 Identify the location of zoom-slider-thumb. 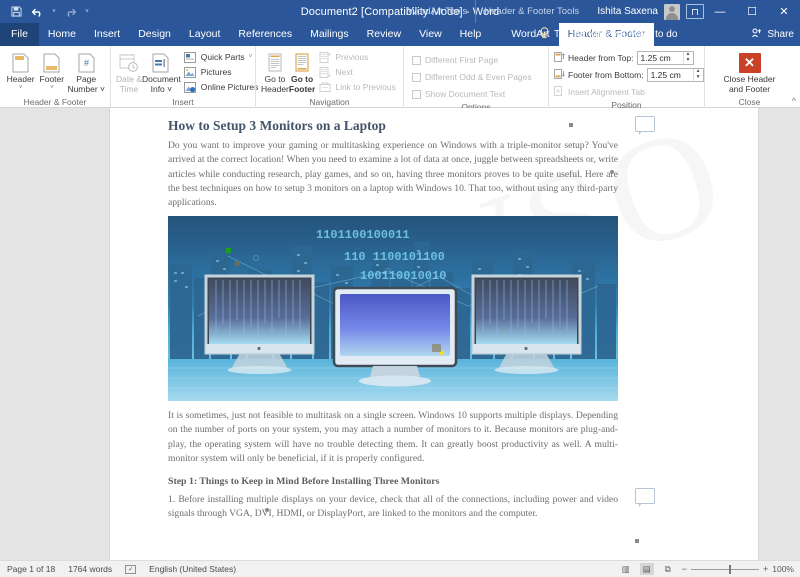
(729, 569).